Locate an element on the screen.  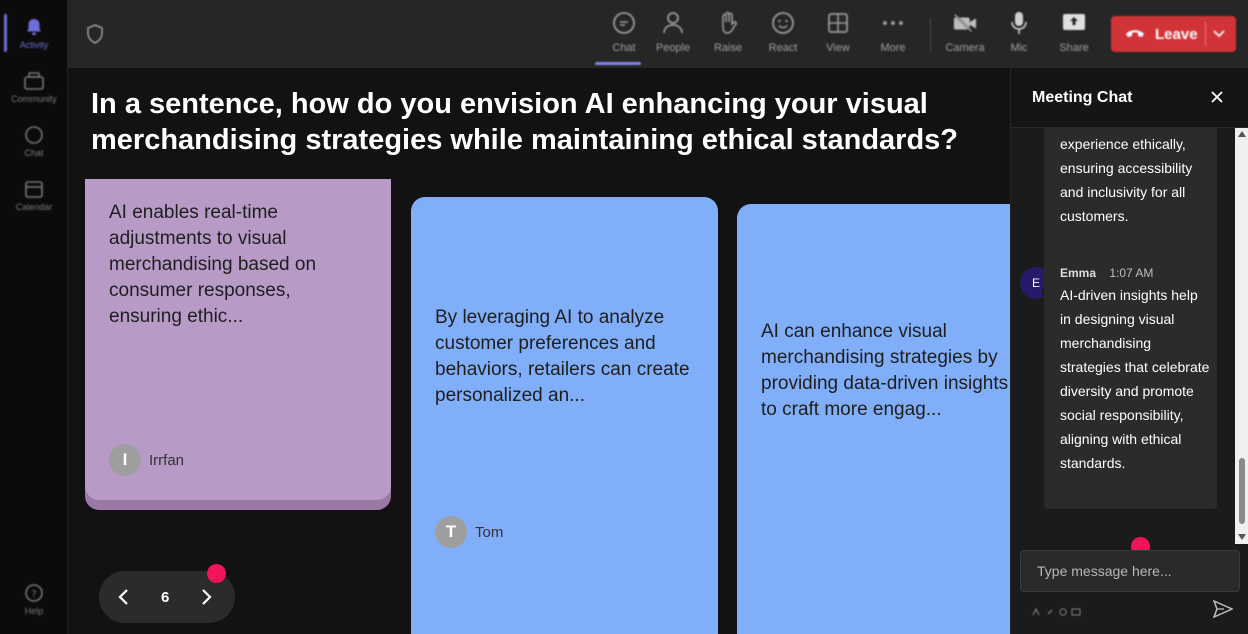
community-icon is located at coordinates (34, 81).